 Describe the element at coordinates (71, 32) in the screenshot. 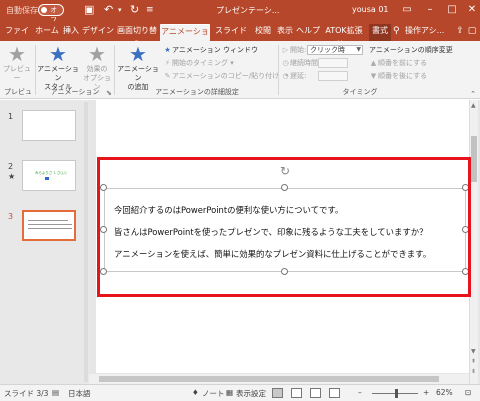

I see `tab-insert: 挿入` at that location.